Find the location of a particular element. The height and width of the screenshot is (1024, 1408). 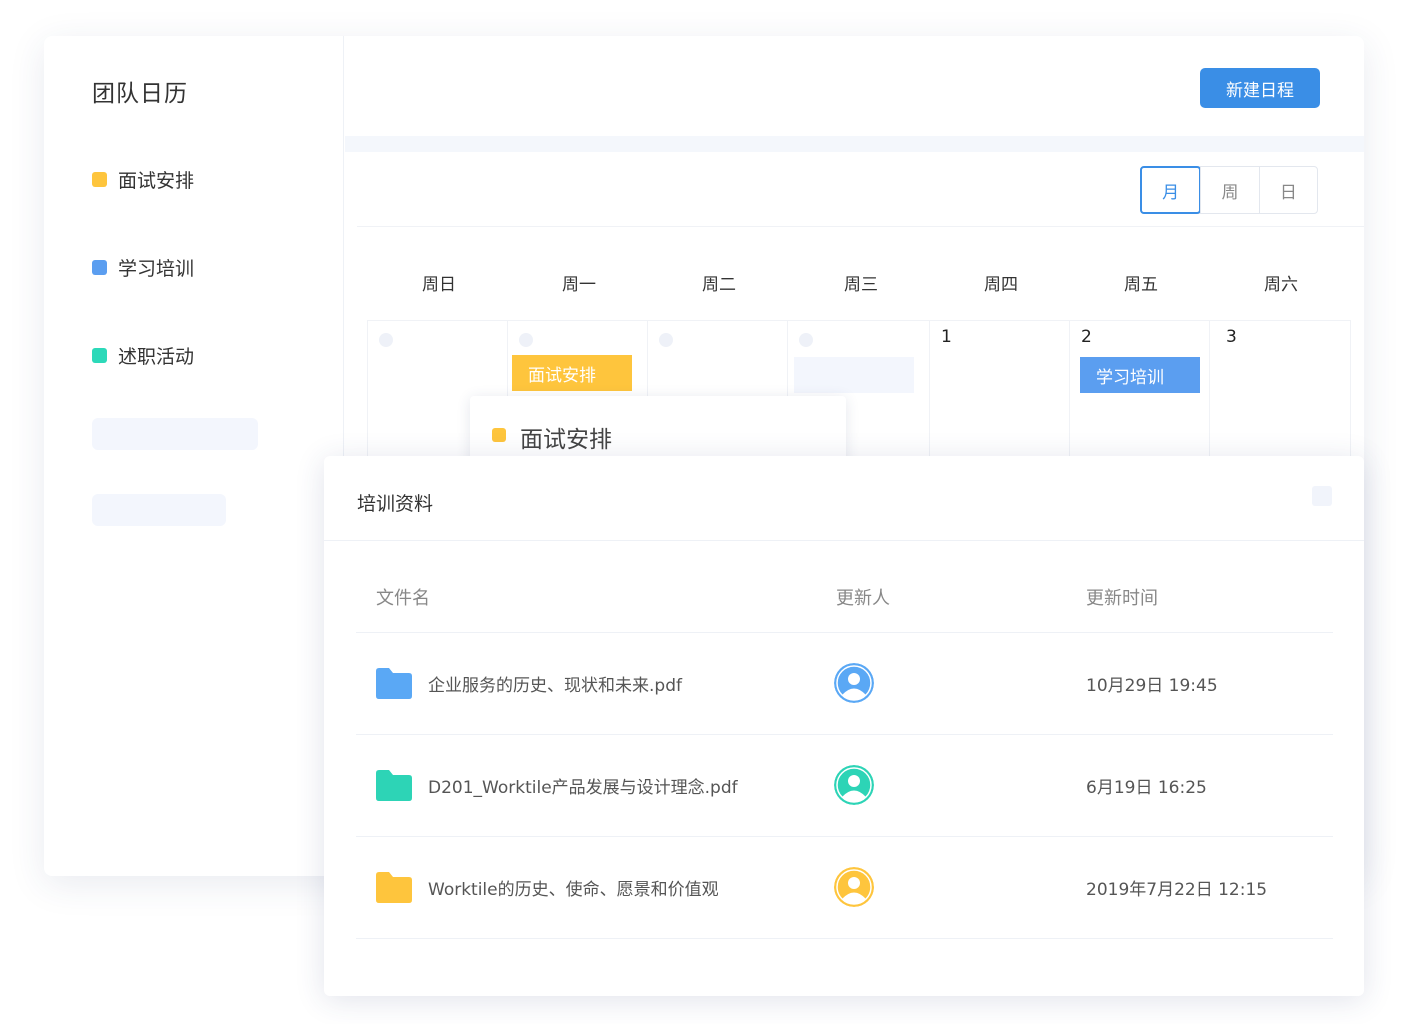

calendar-event-interview: 面试安排 is located at coordinates (572, 373).